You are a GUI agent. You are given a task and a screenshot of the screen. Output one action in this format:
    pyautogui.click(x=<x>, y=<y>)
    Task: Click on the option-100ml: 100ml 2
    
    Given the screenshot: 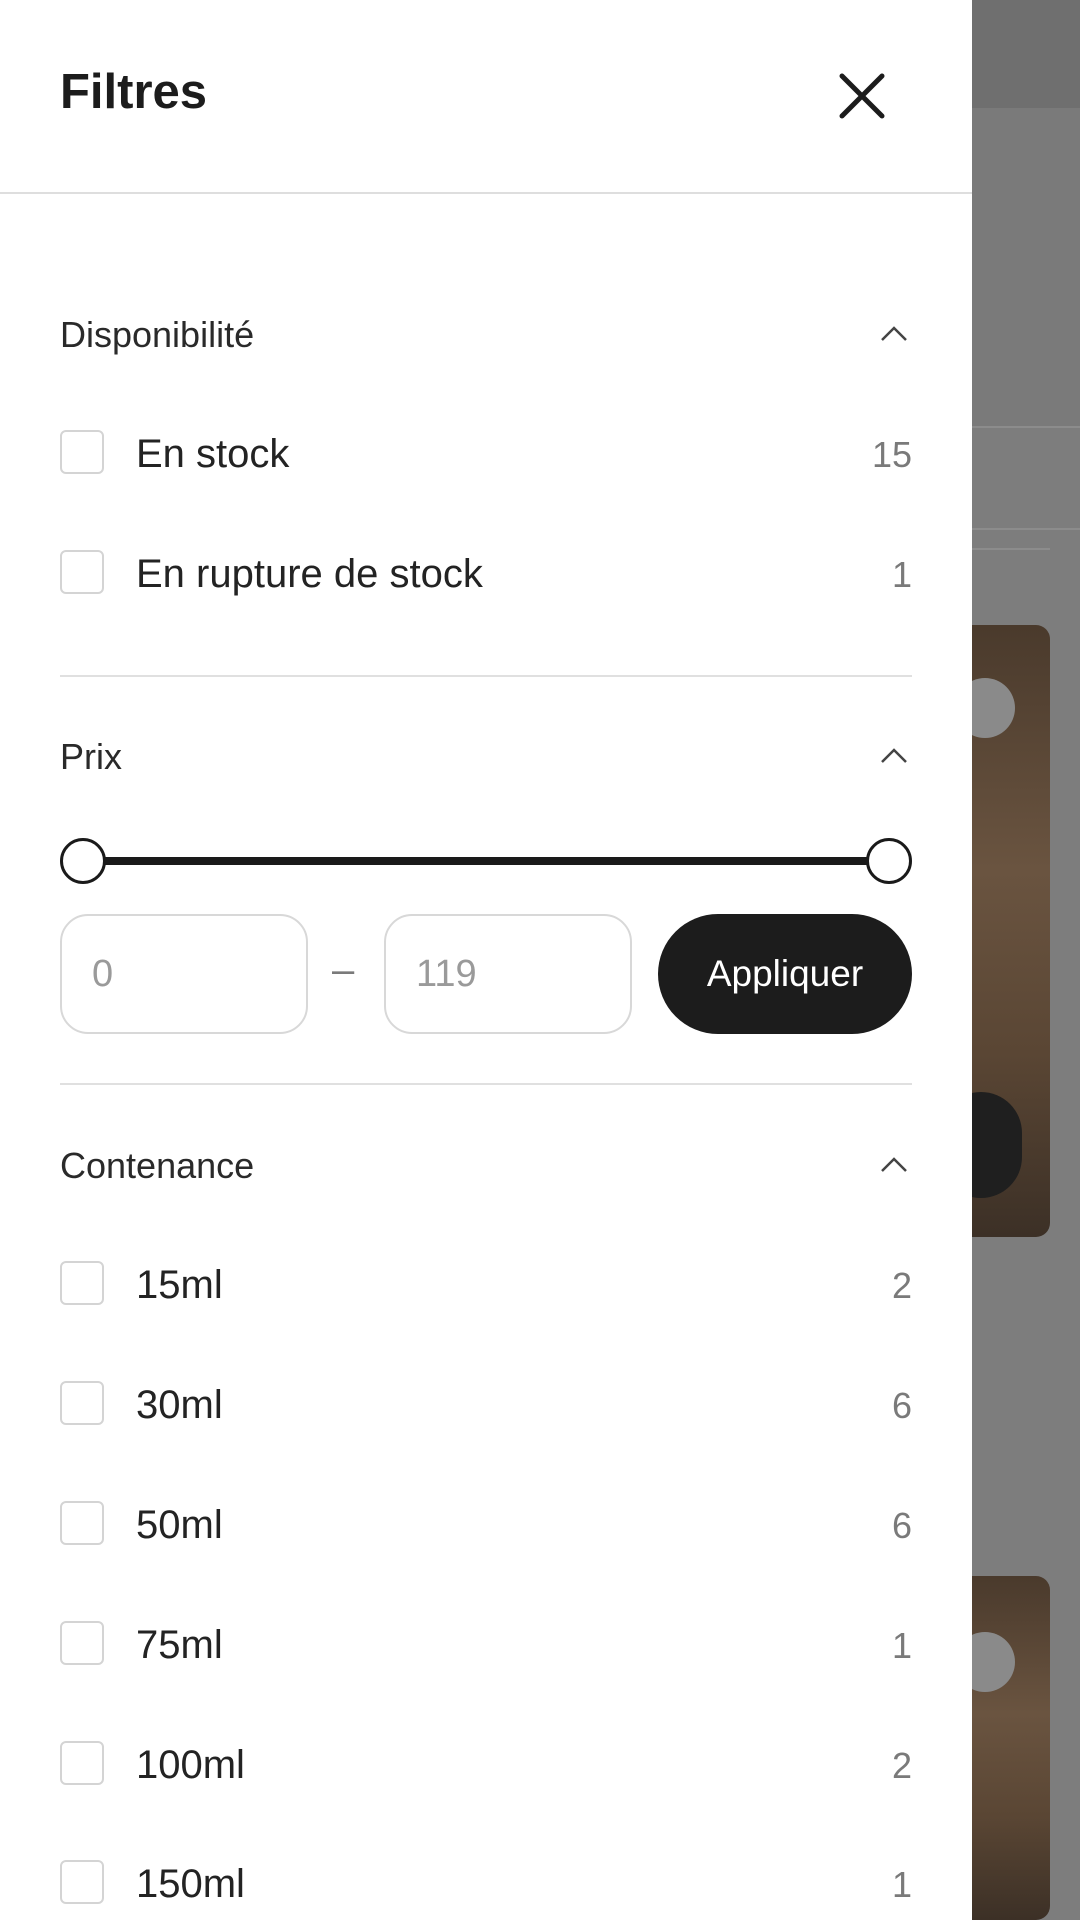 What is the action you would take?
    pyautogui.click(x=486, y=1763)
    